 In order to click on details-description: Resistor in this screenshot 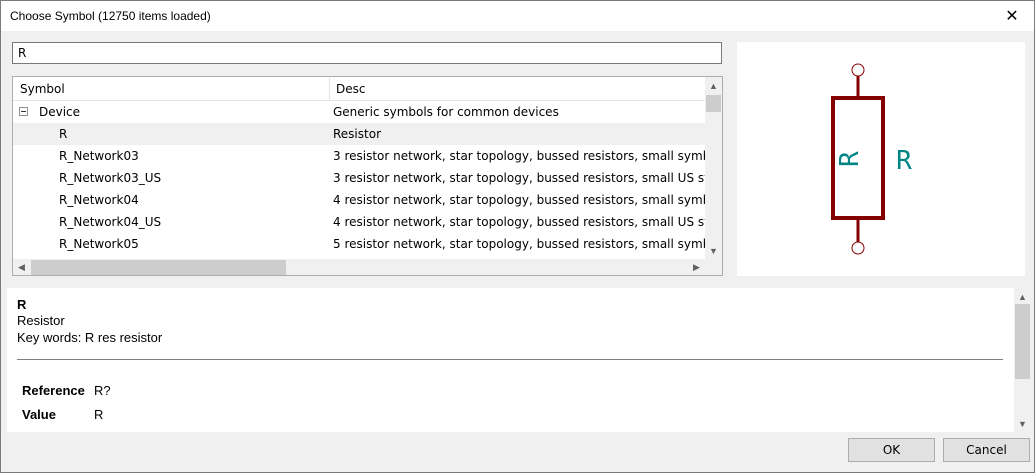, I will do `click(41, 320)`.